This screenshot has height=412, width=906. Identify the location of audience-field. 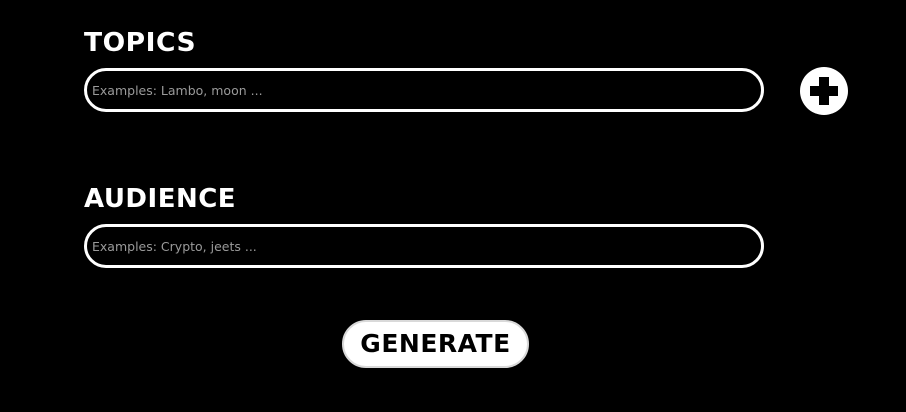
(424, 246).